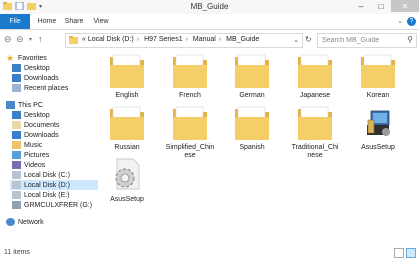 This screenshot has width=419, height=258. Describe the element at coordinates (40, 39) in the screenshot. I see `up-button: ↑` at that location.